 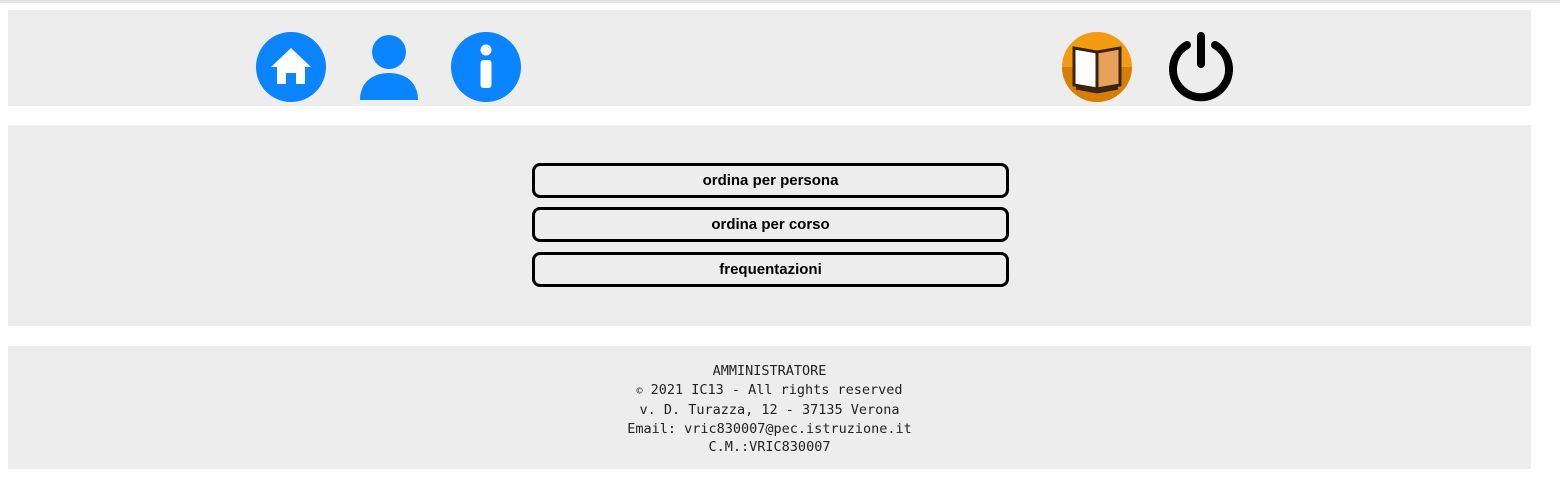 I want to click on school-code-line: C.M.:VRIC830007, so click(x=769, y=447).